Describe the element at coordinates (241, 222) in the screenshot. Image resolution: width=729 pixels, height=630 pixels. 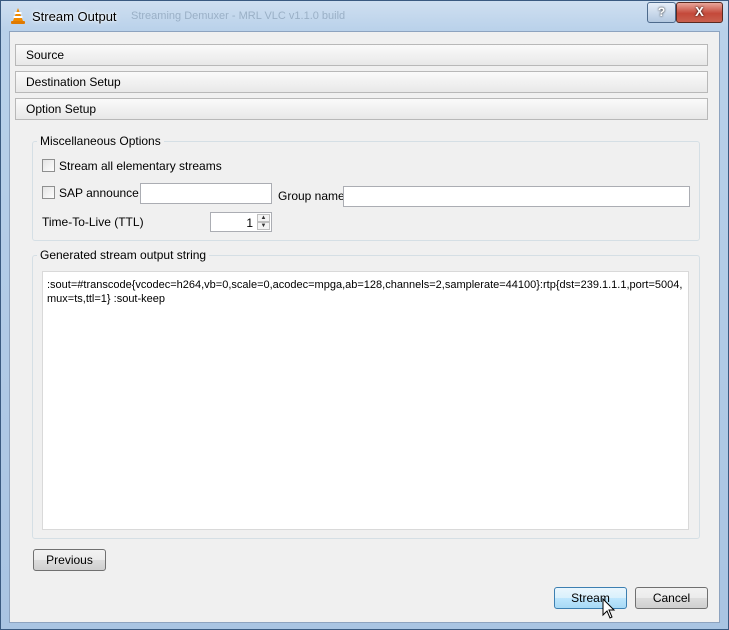
I see `ttl-spinbox: 1 ▲ ▼` at that location.